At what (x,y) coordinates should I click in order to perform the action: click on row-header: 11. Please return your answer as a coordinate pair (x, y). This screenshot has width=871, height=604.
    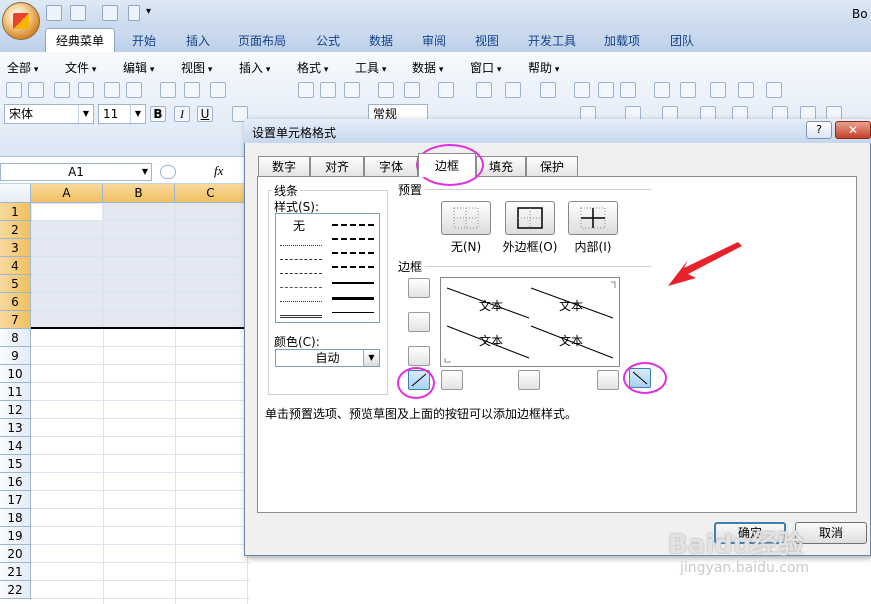
    Looking at the image, I should click on (15, 392).